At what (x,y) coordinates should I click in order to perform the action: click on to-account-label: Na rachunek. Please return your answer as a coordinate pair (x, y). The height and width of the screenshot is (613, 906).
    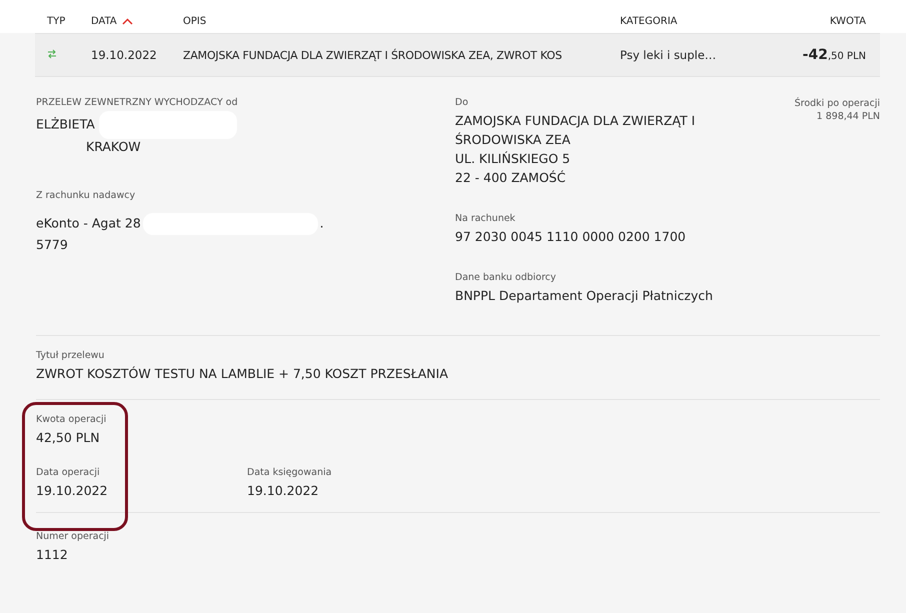
    Looking at the image, I should click on (485, 218).